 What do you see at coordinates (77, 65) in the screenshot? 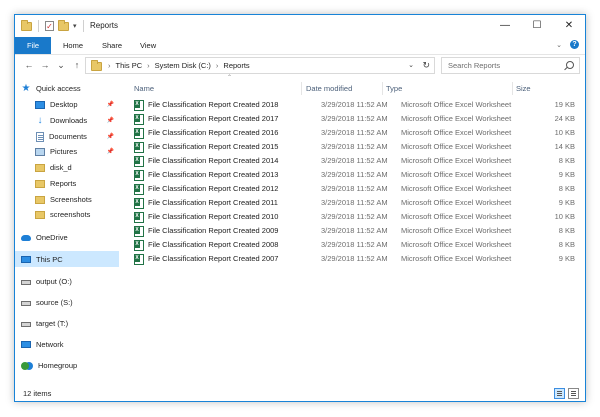
I see `up-button: ↑` at bounding box center [77, 65].